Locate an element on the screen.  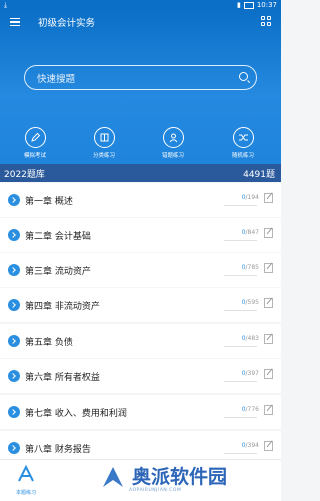
tab-label: 本题练习 is located at coordinates (25, 493).